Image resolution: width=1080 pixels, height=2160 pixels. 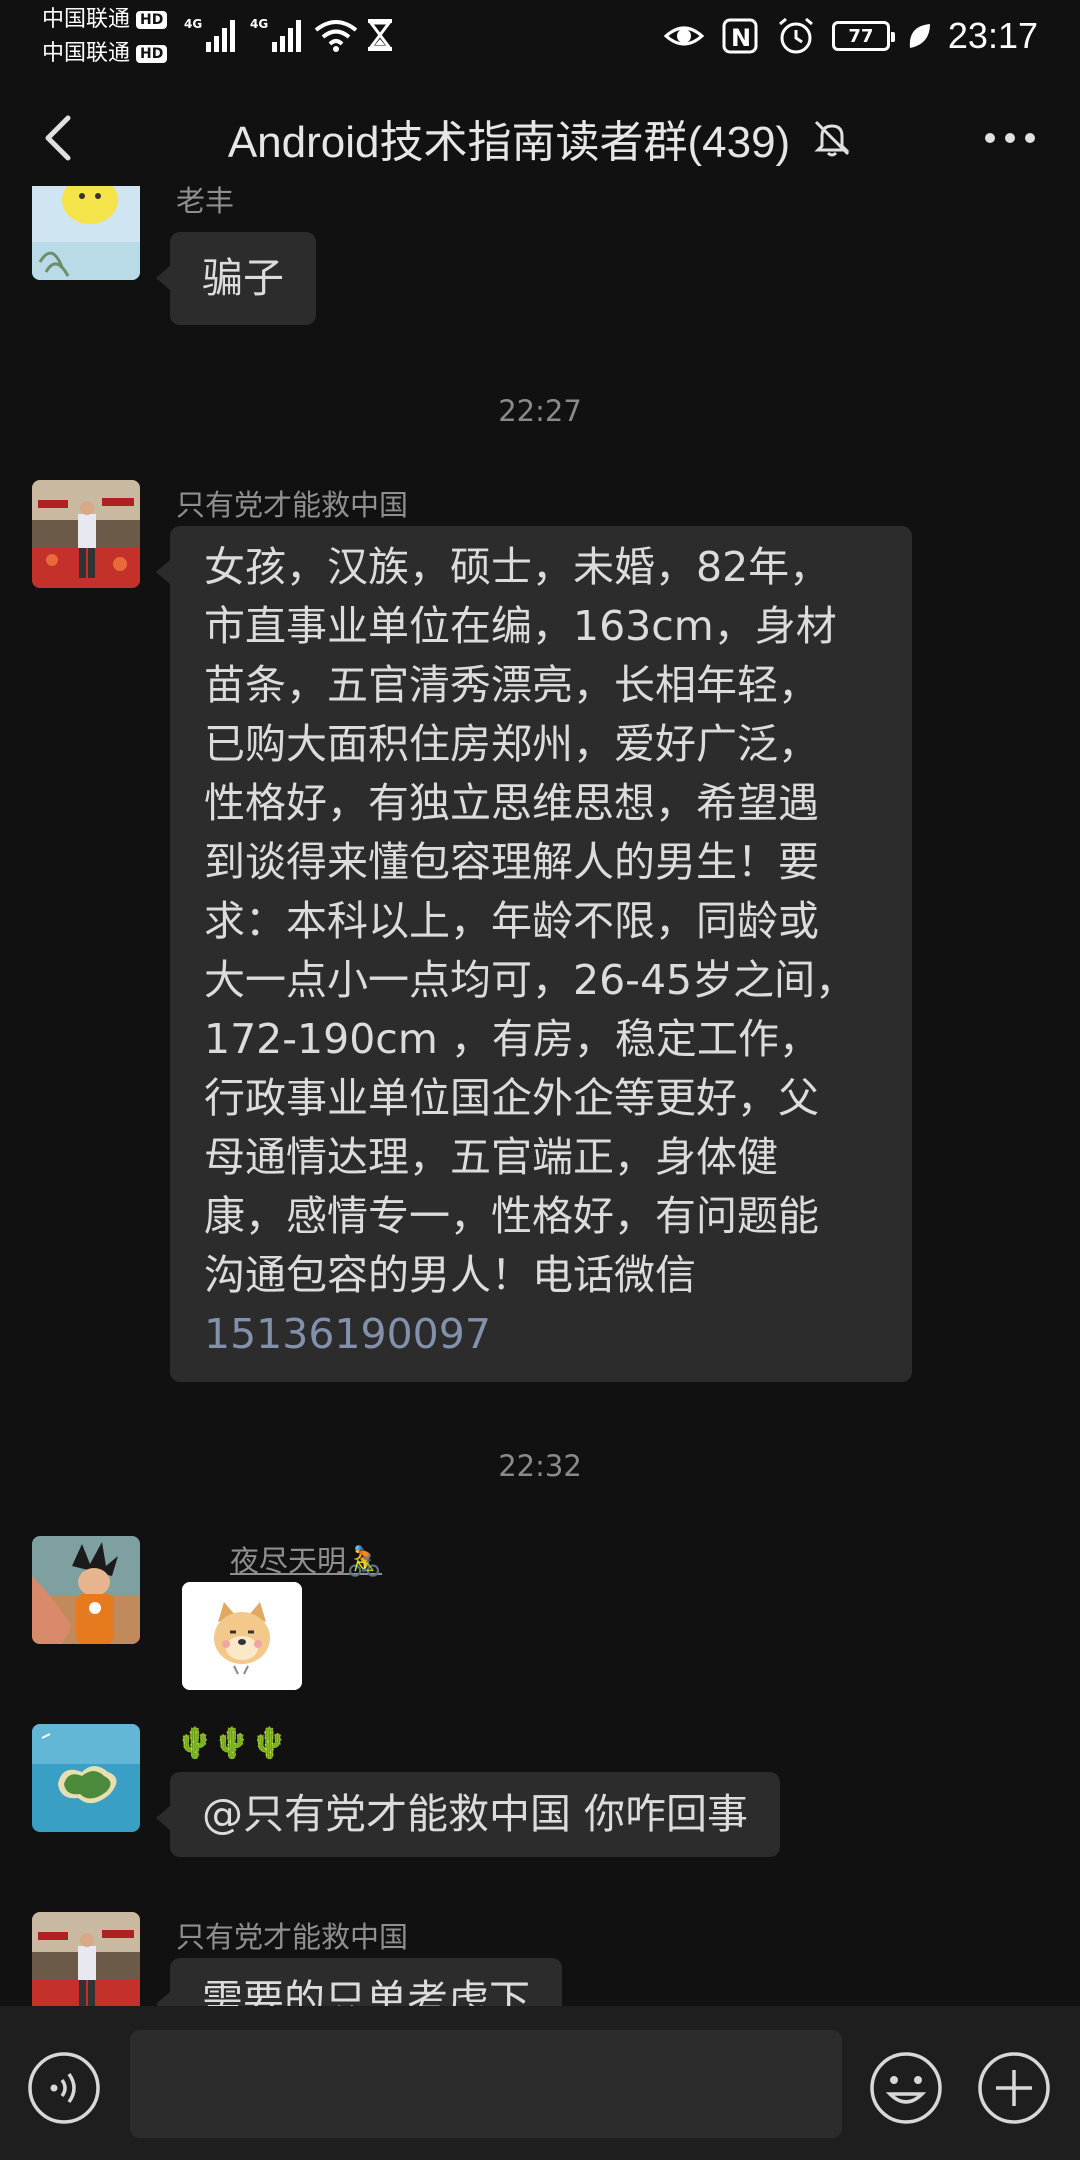 What do you see at coordinates (520, 626) in the screenshot?
I see `message-line: 市直事业单位在编，163cm，身材` at bounding box center [520, 626].